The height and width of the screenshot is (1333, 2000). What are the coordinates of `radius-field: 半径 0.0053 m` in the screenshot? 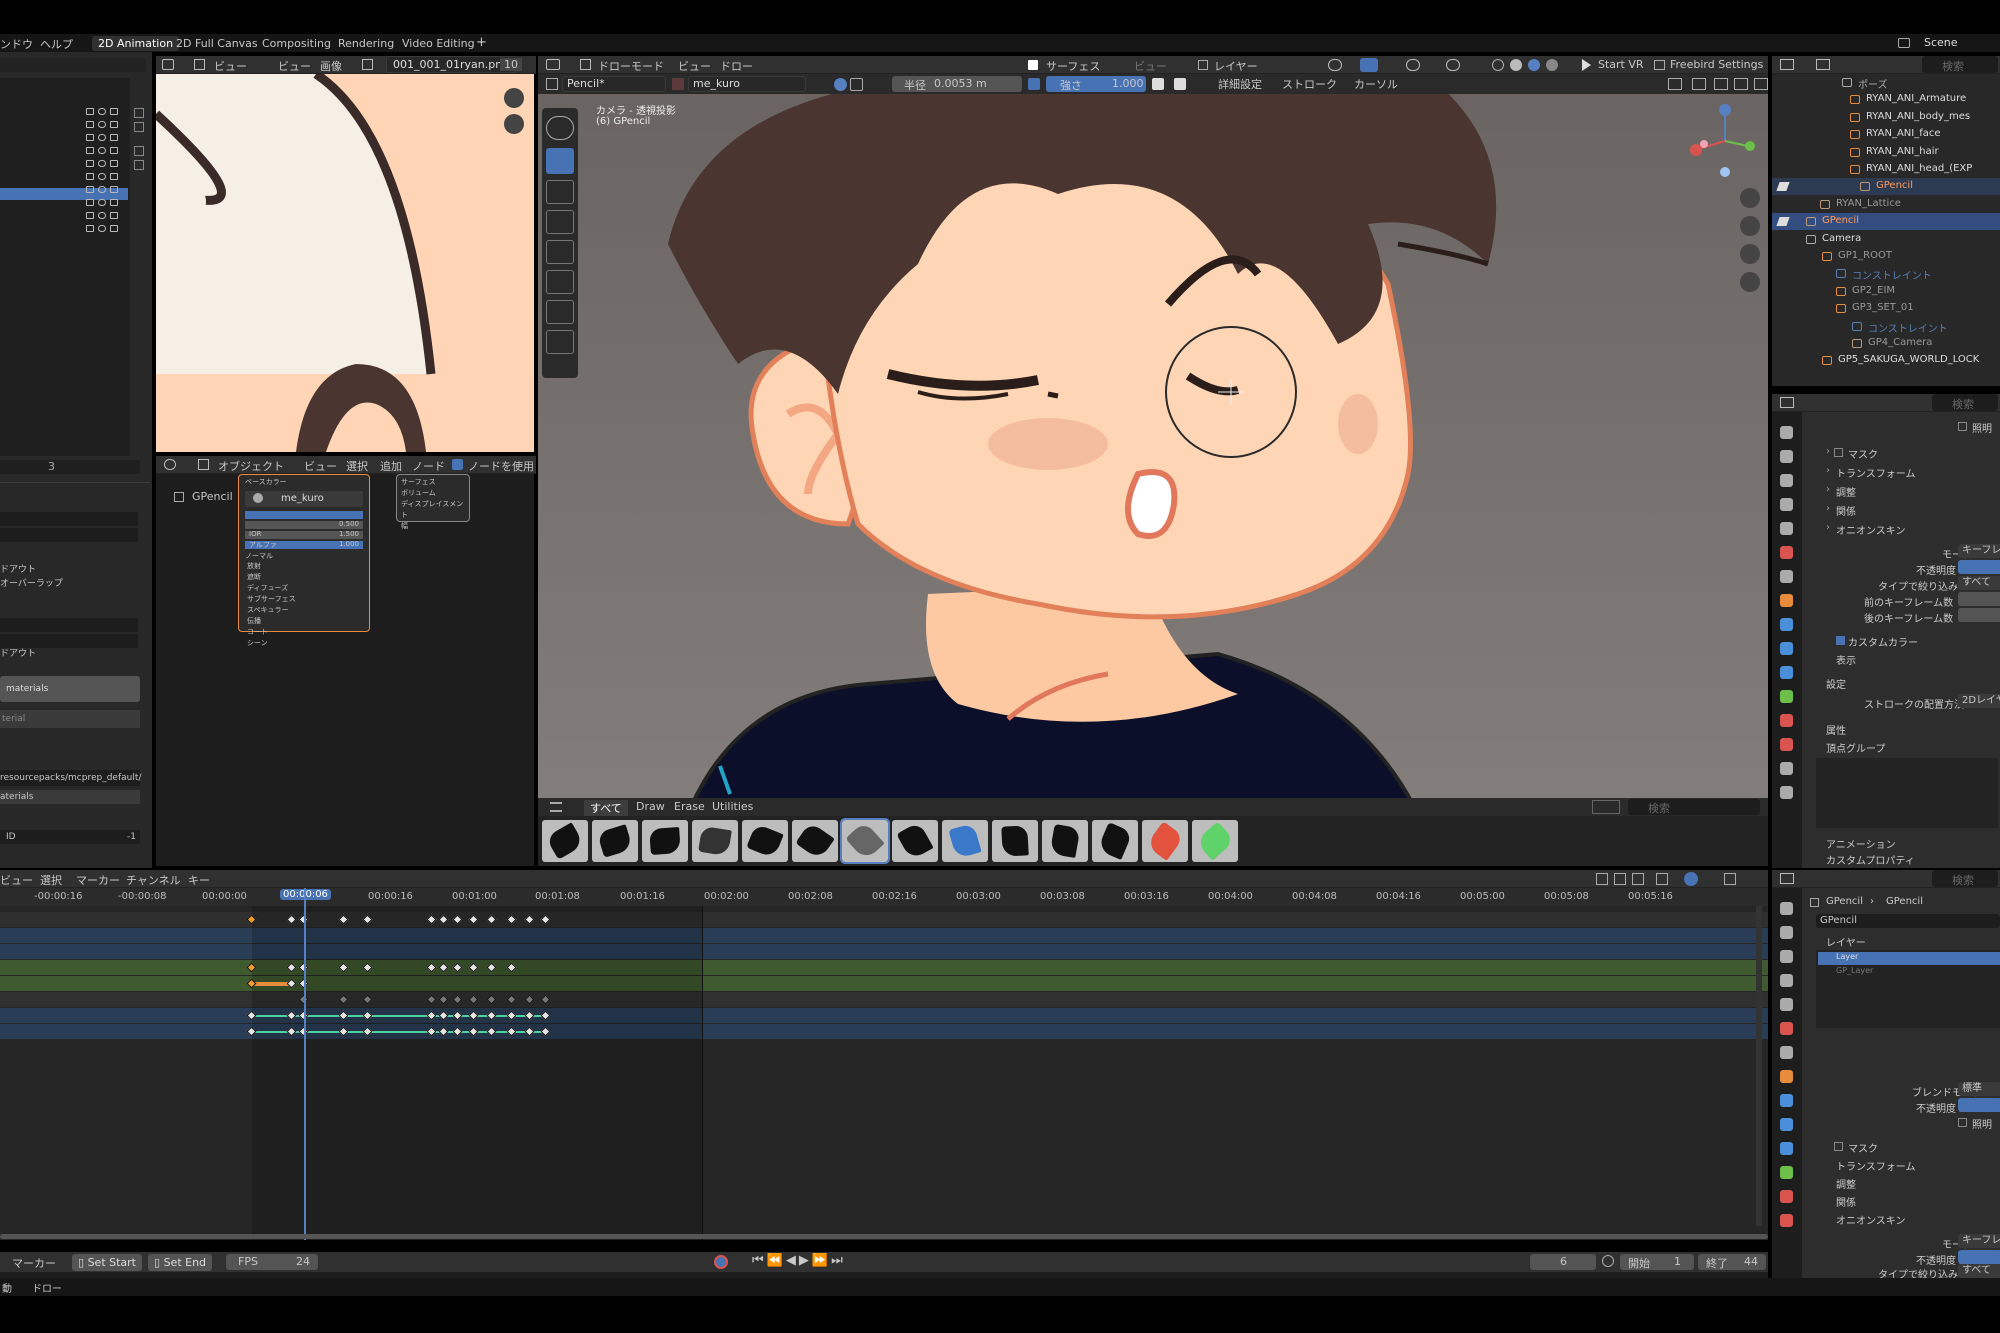 It's located at (957, 84).